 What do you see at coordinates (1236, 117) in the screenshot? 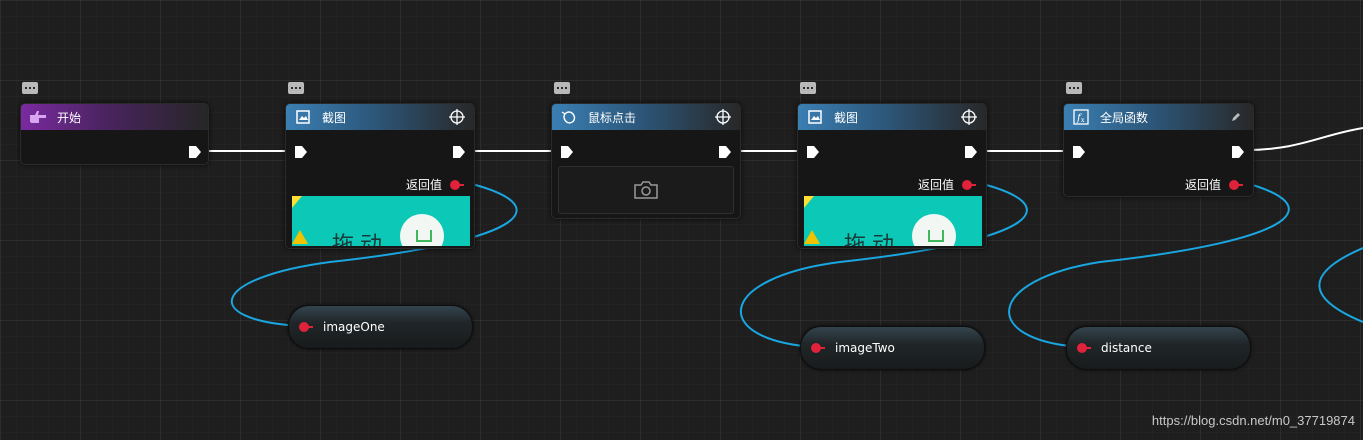
I see `edit-pencil-icon` at bounding box center [1236, 117].